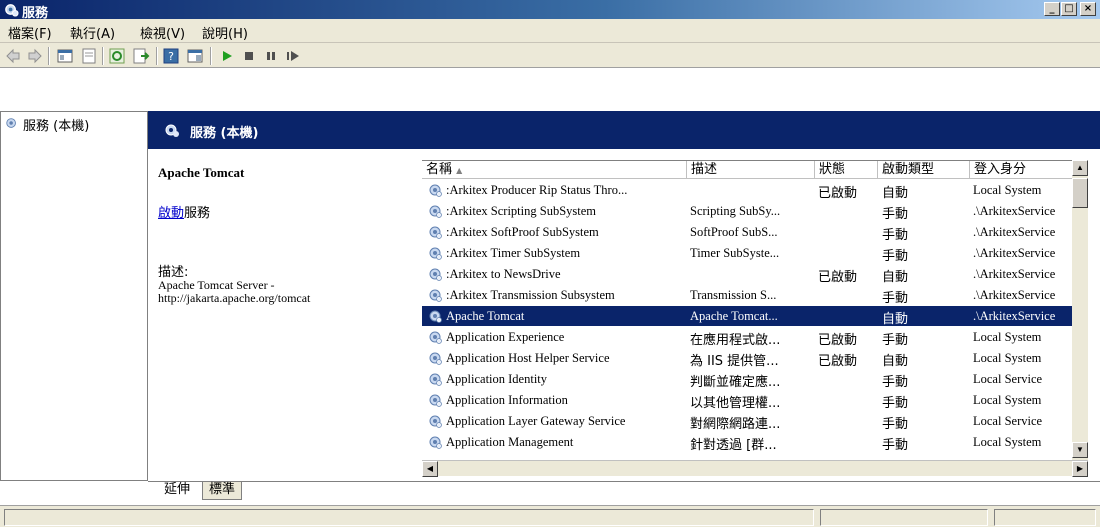  I want to click on export-list-icon, so click(141, 56).